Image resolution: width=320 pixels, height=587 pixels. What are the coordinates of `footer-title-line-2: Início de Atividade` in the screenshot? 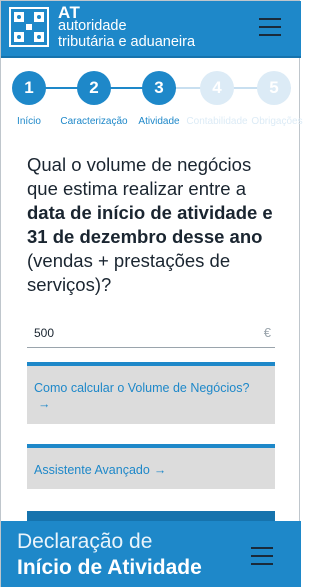 It's located at (109, 567).